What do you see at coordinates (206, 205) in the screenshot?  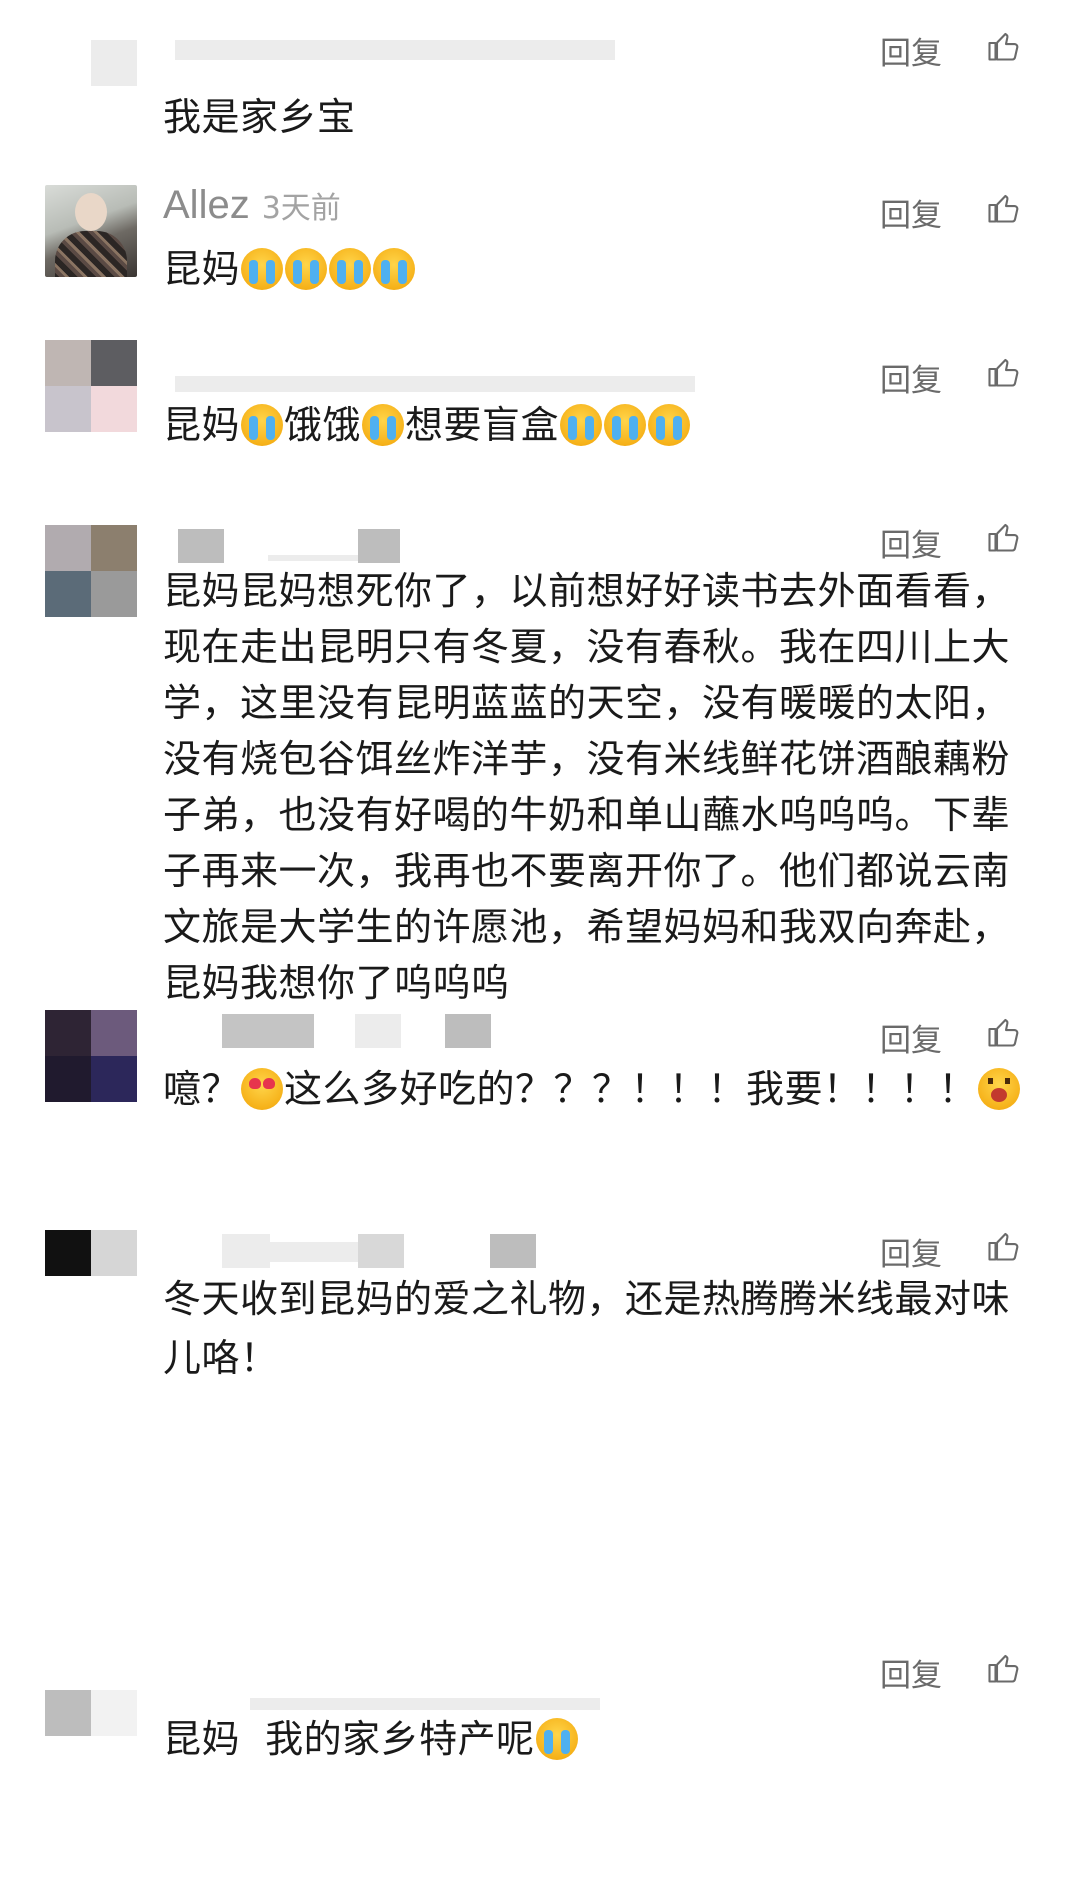 I see `username: Allez` at bounding box center [206, 205].